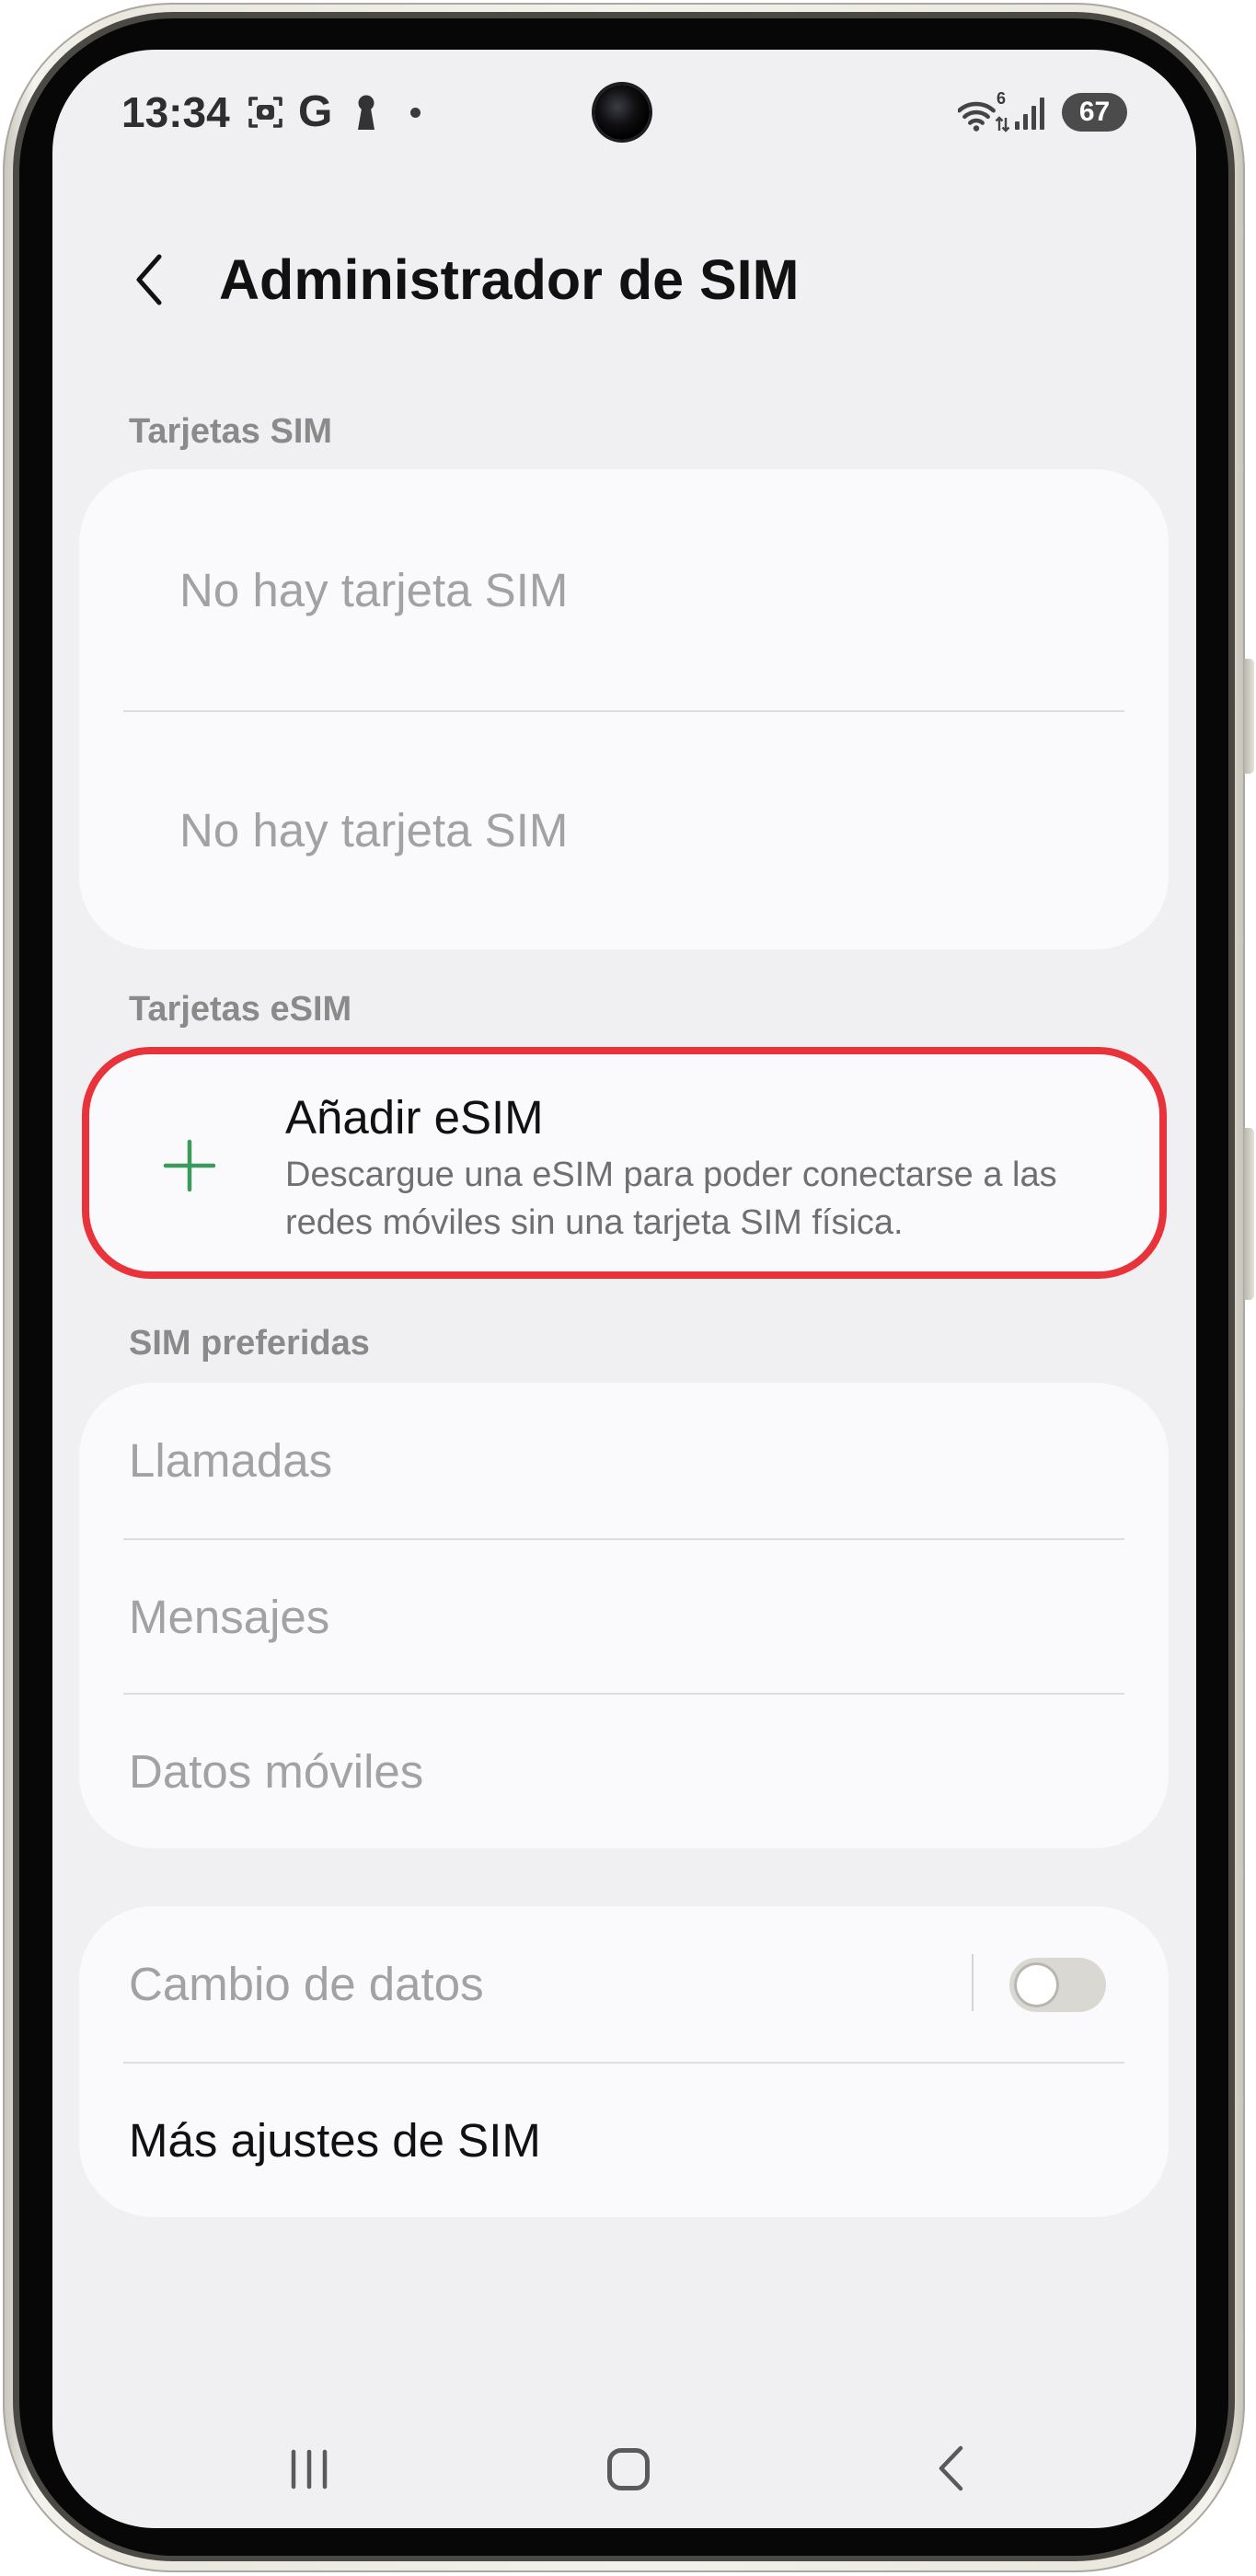  I want to click on google-icon: G, so click(315, 111).